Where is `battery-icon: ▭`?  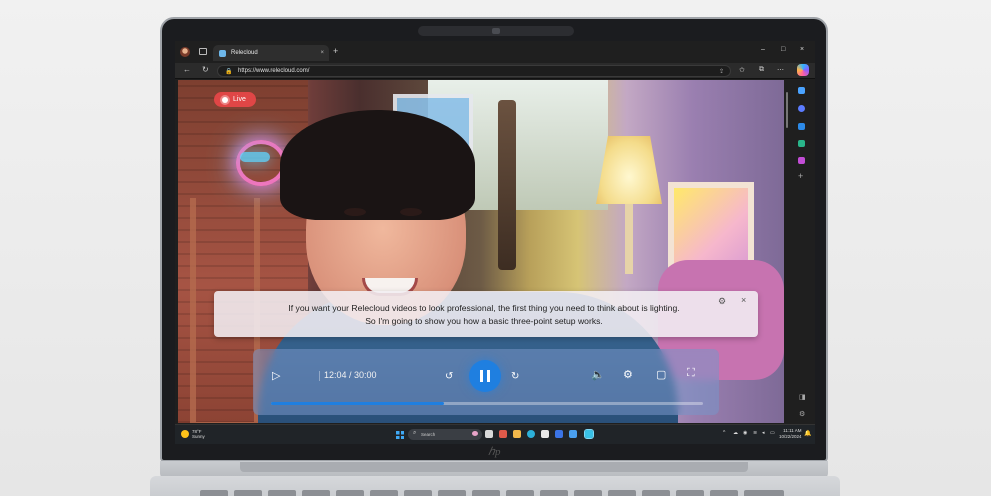
battery-icon: ▭ is located at coordinates (772, 433).